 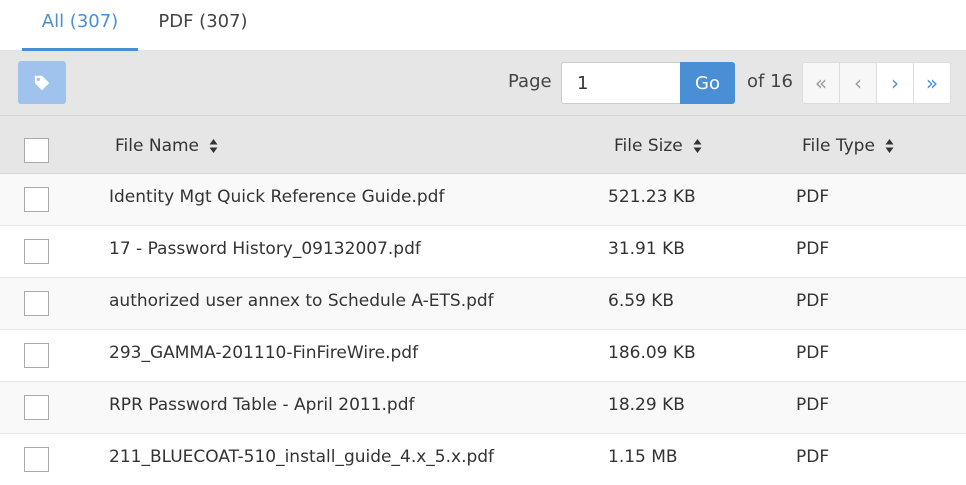 What do you see at coordinates (652, 197) in the screenshot?
I see `file-size-cell: 521.23 KB` at bounding box center [652, 197].